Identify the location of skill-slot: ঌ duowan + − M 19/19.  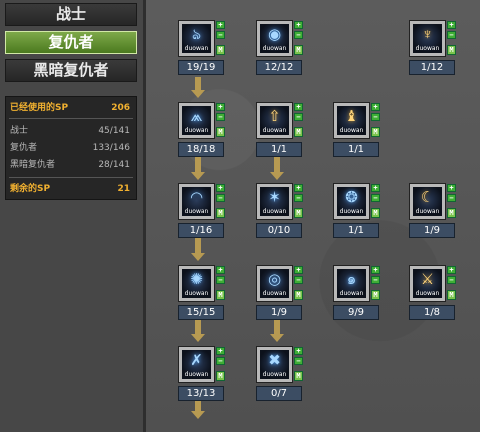
(201, 49).